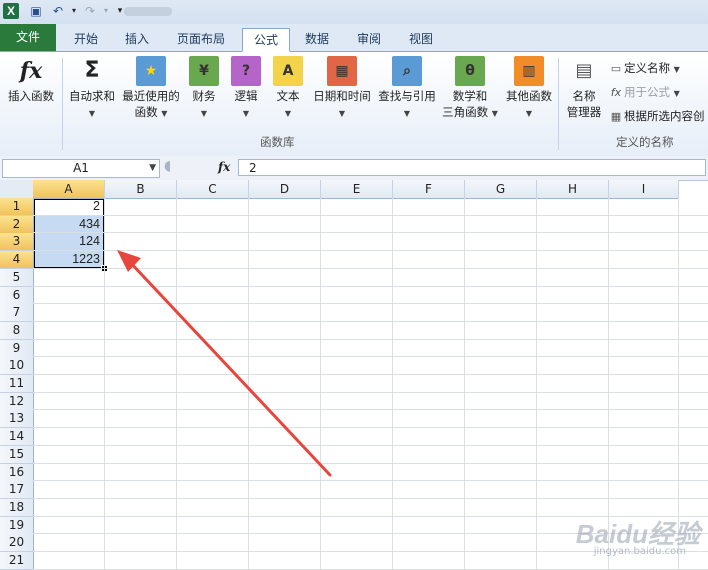 The height and width of the screenshot is (570, 708). I want to click on baidu-jingyan-watermark: Baidu经验 jingyan.baidu.com, so click(615, 538).